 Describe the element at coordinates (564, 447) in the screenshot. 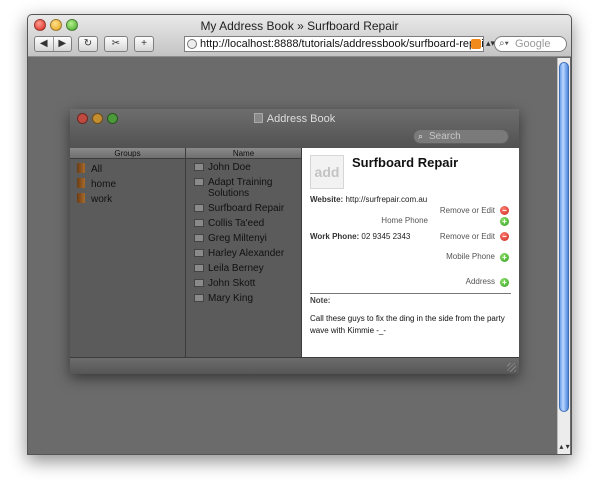

I see `scroll-arrows-icon: ▴ ▾` at that location.